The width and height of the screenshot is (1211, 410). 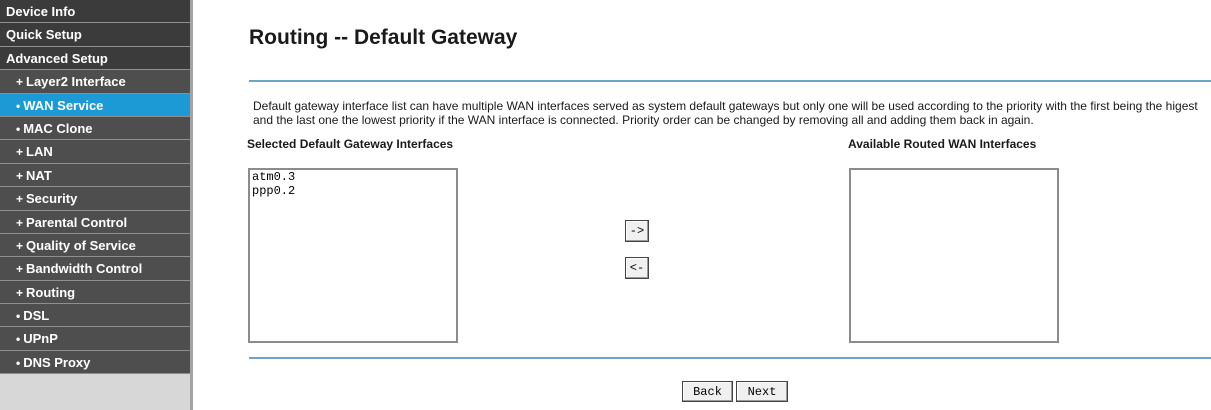 I want to click on sidebar-item-quick-setup: Quick Setup, so click(x=95, y=35).